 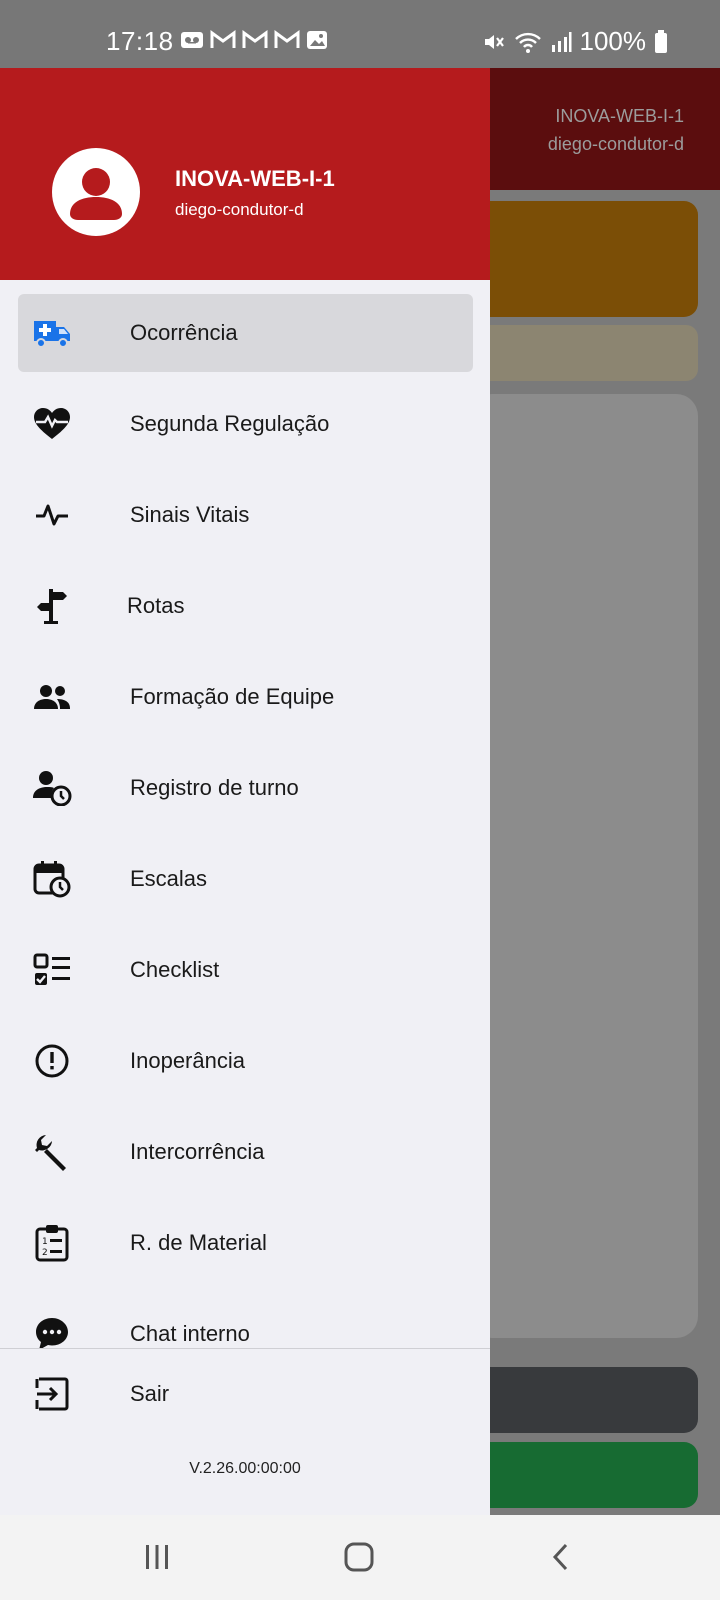 I want to click on menu-item-ocorrencia: Ocorrência, so click(x=245, y=333).